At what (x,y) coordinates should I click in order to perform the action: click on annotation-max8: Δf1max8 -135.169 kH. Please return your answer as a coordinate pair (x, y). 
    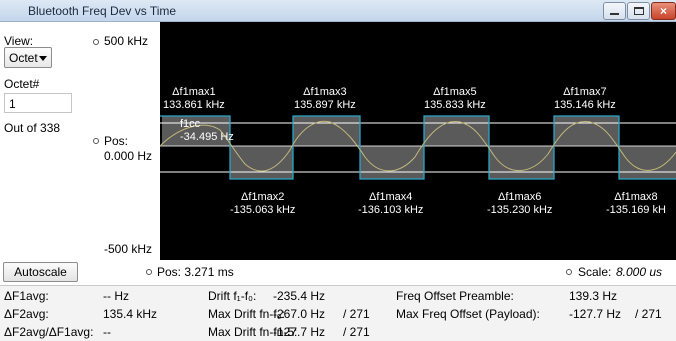
    Looking at the image, I should click on (636, 204).